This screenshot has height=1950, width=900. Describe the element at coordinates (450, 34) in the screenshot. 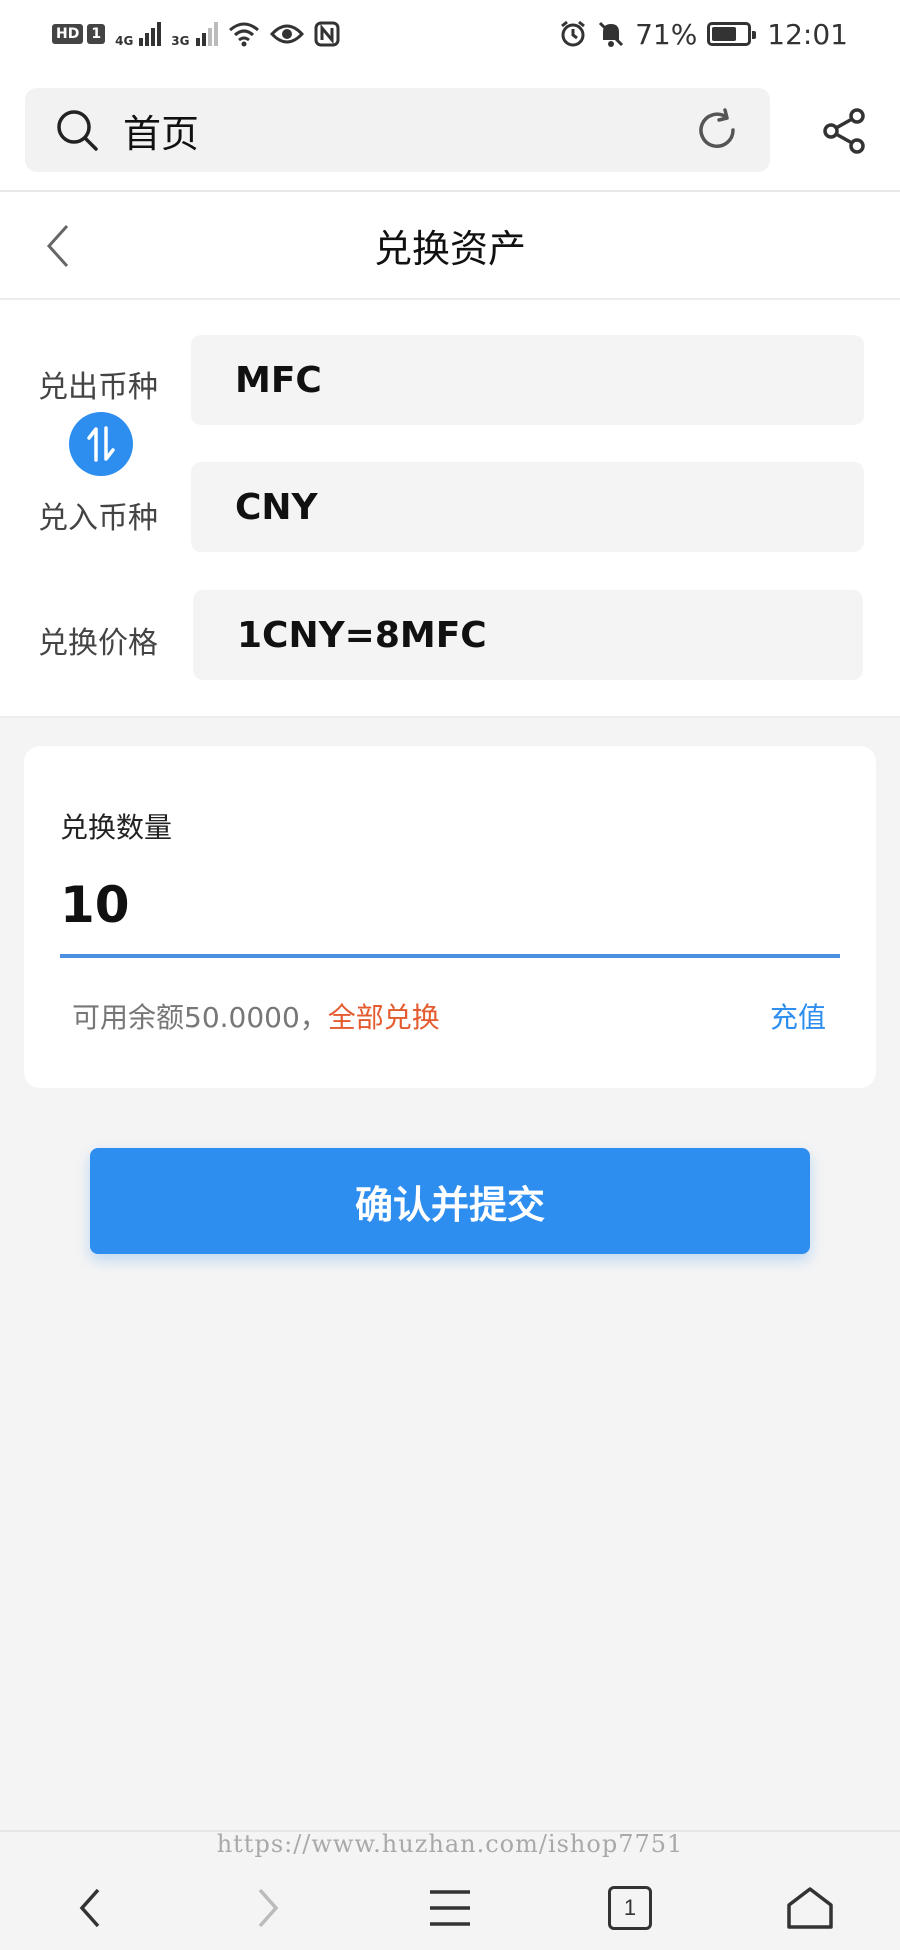

I see `status-bar: HD 1 4G 3G 71% 12:01` at that location.